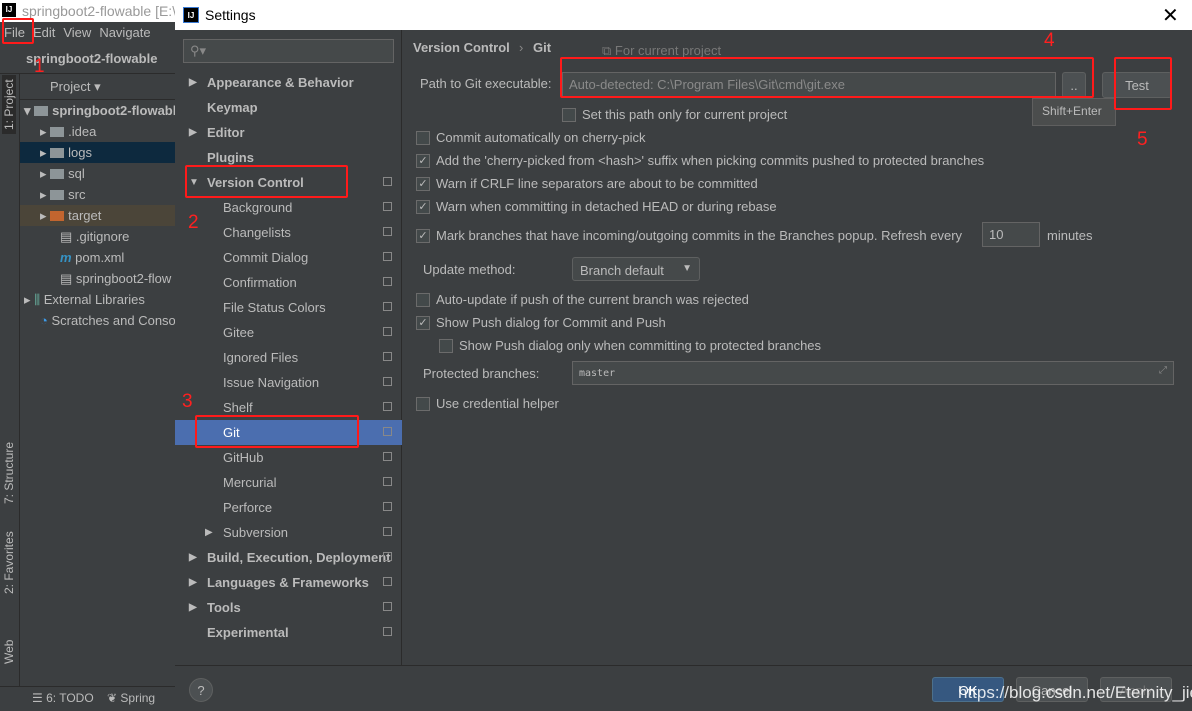 Image resolution: width=1192 pixels, height=711 pixels. What do you see at coordinates (9, 473) in the screenshot?
I see `tab-structure: 7: Structure` at bounding box center [9, 473].